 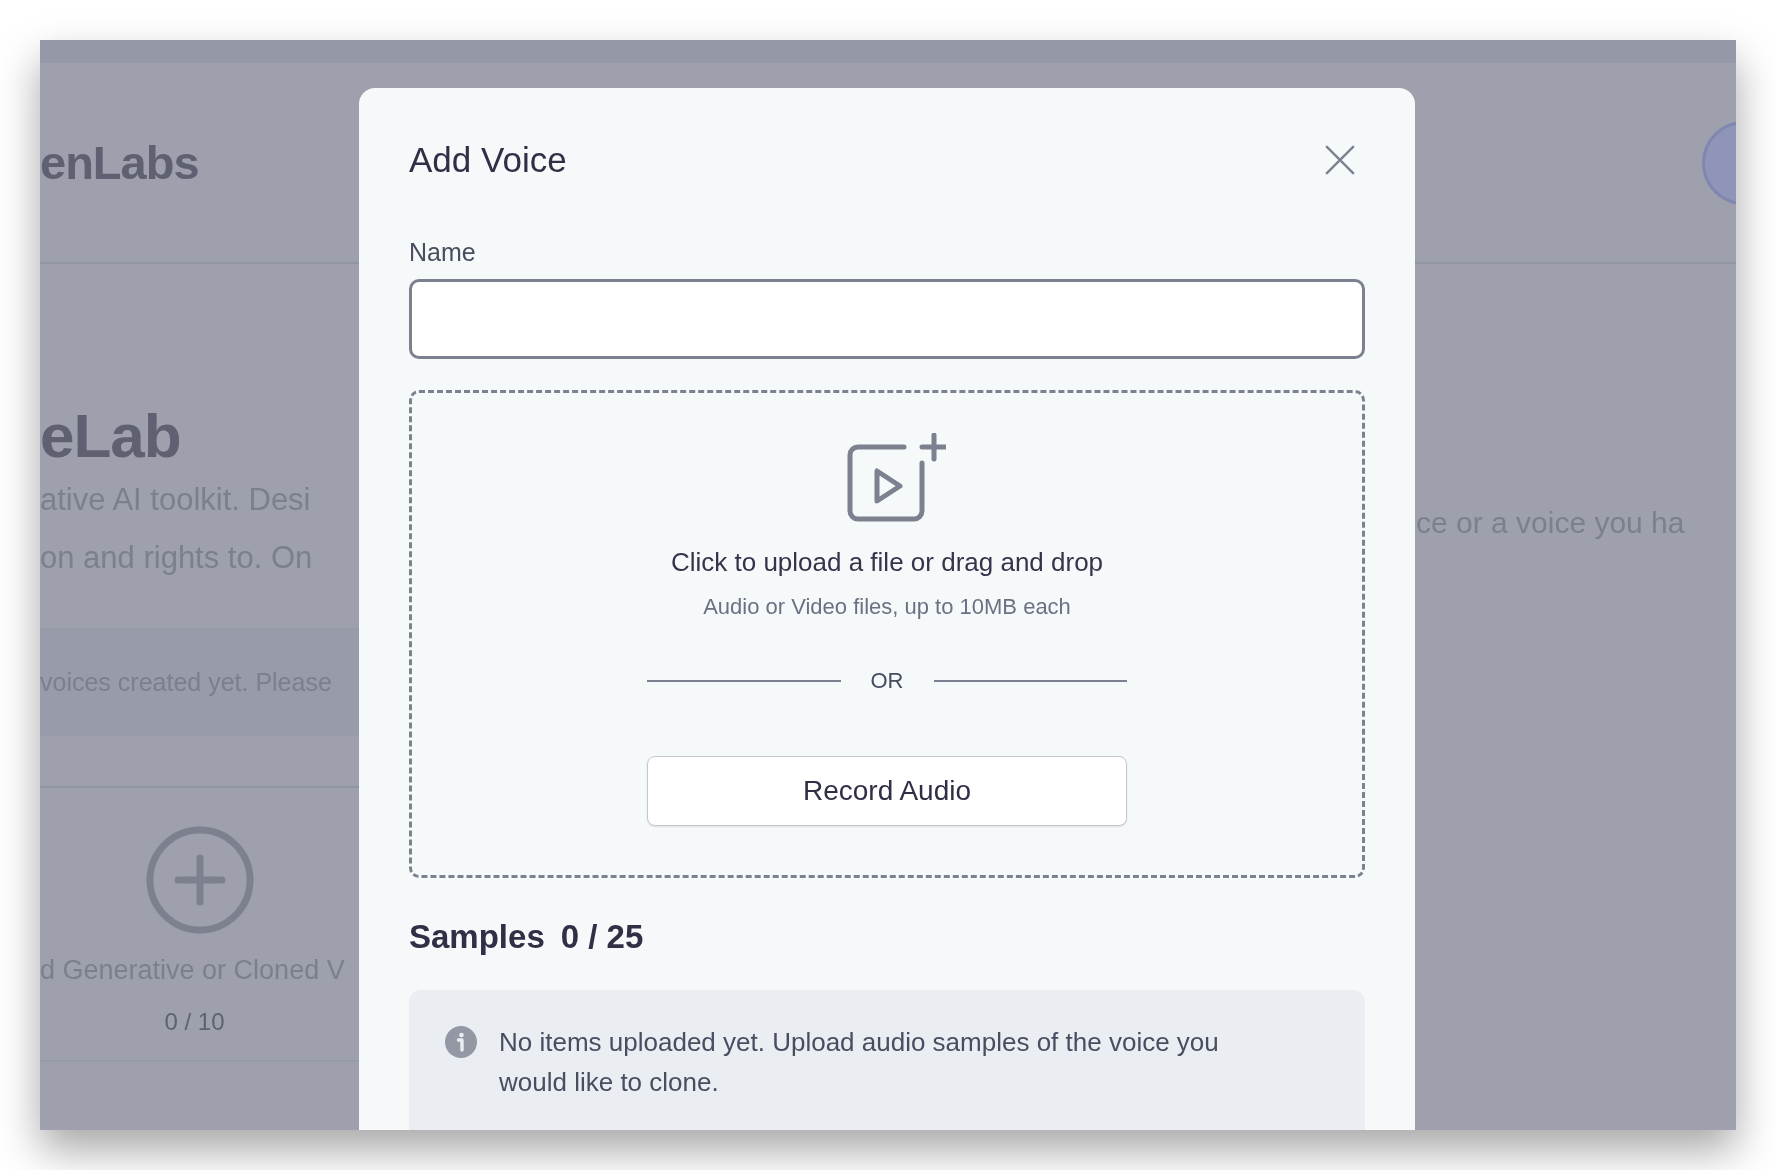 I want to click on name-input, so click(x=887, y=319).